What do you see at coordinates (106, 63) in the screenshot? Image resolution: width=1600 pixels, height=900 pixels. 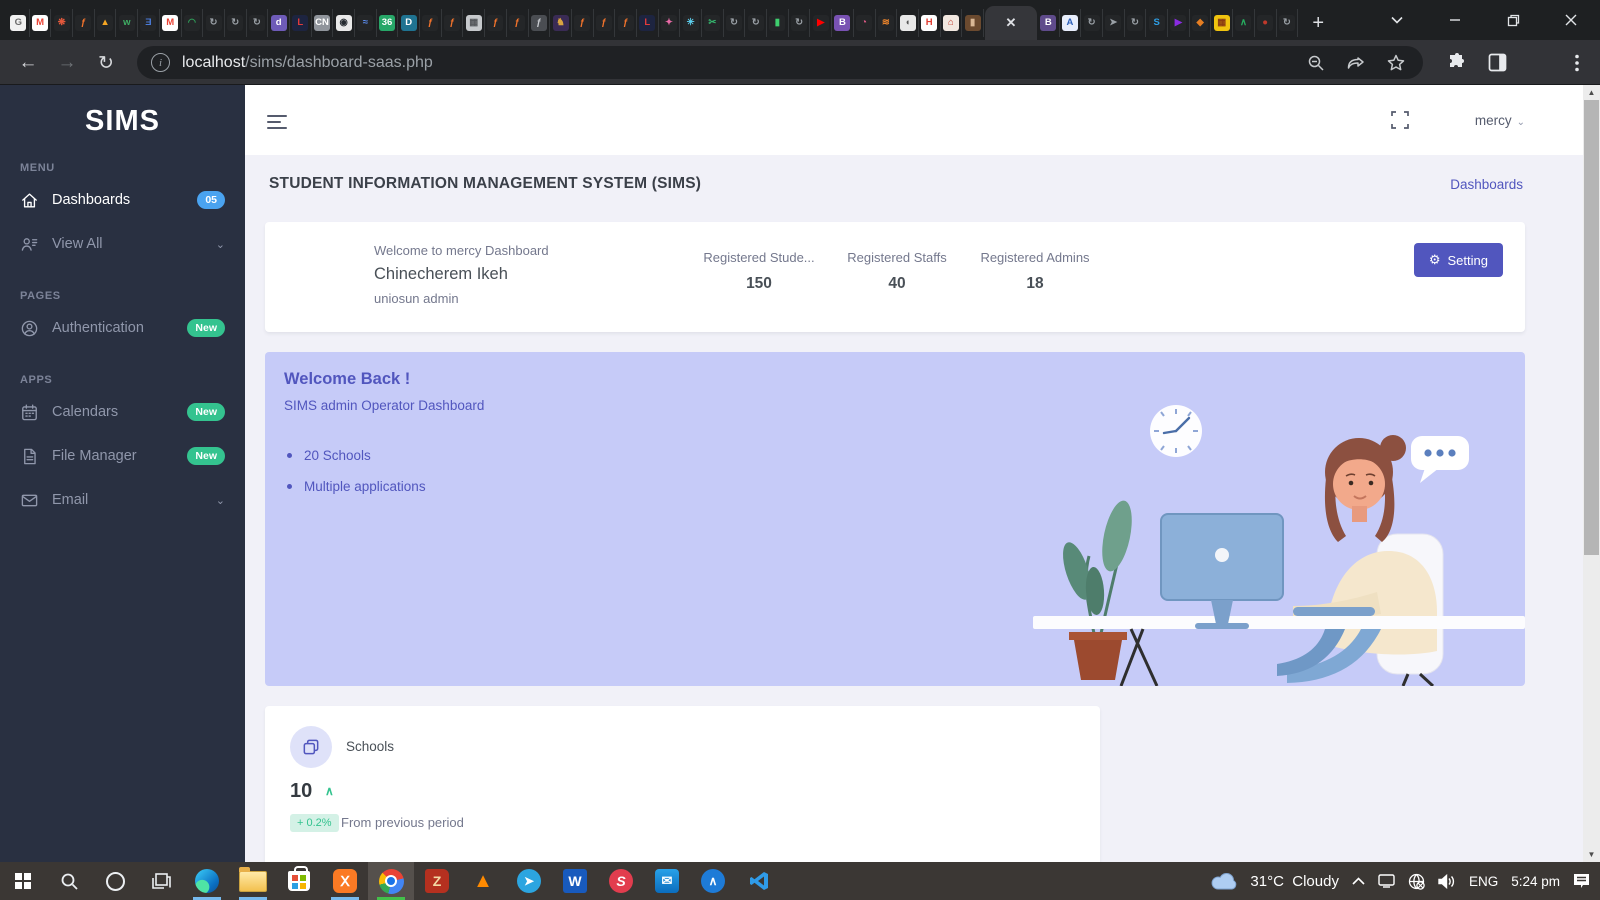 I see `reload-button: ↻` at bounding box center [106, 63].